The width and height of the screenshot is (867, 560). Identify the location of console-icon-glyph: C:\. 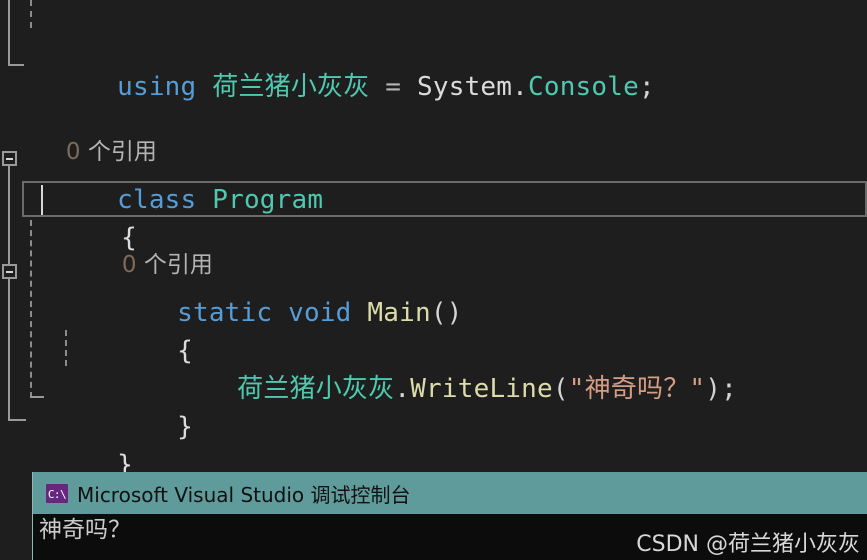
(57, 494).